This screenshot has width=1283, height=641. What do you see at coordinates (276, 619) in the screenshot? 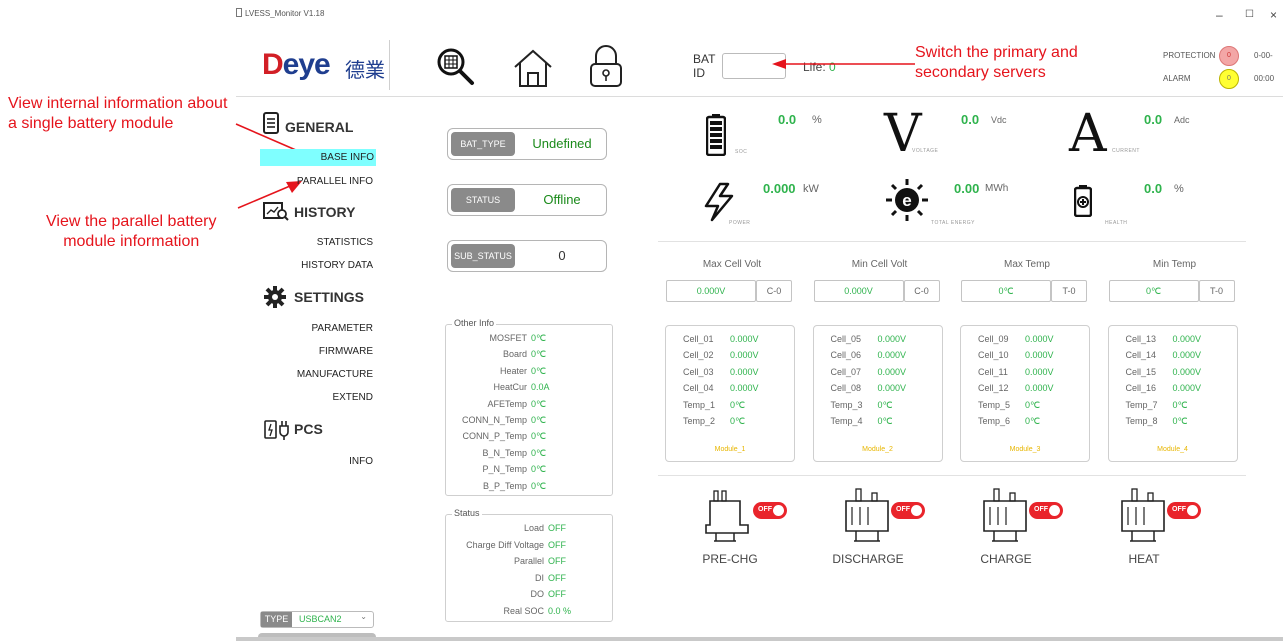
I see `type-label: TYPE` at bounding box center [276, 619].